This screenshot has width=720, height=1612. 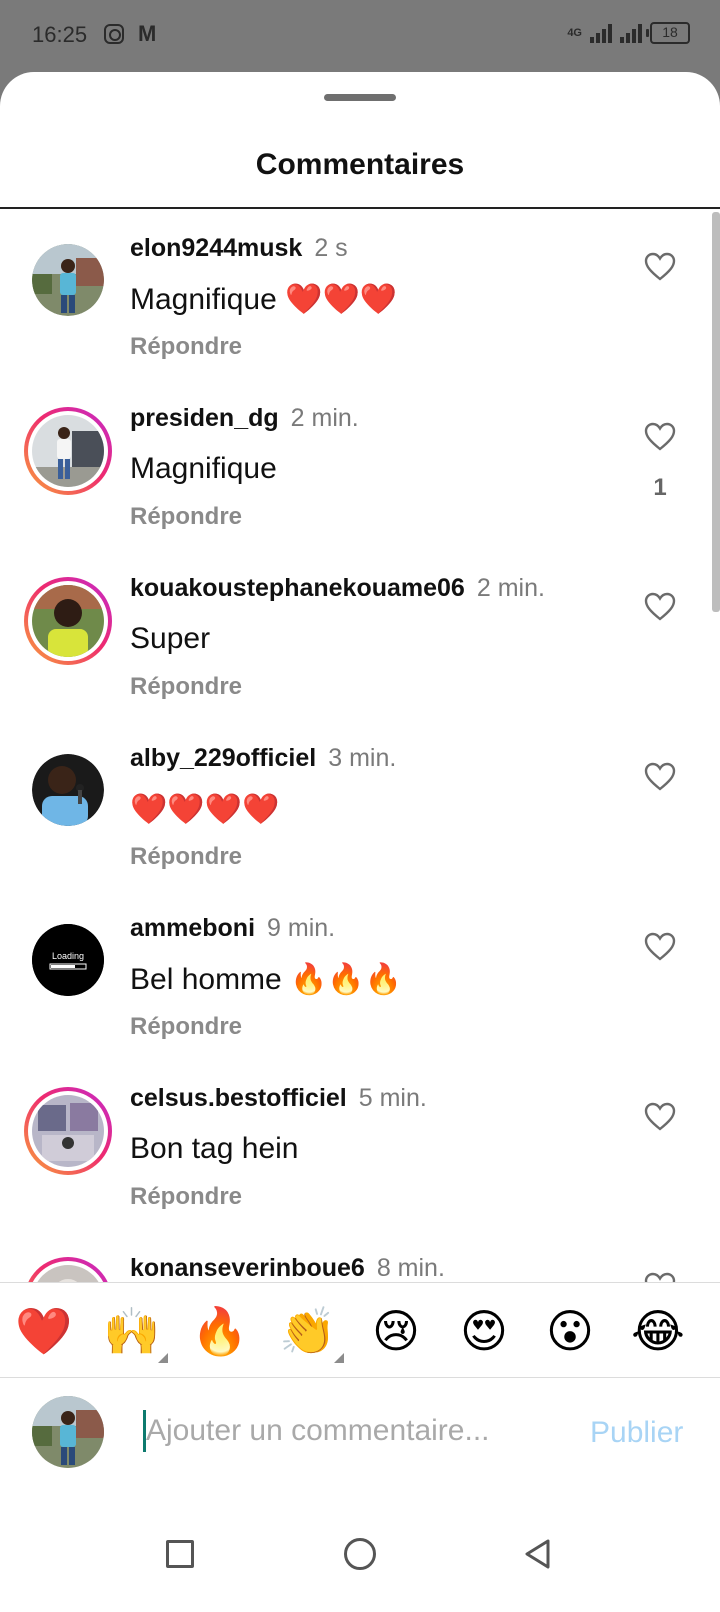 I want to click on instagram-notification-icon, so click(x=114, y=34).